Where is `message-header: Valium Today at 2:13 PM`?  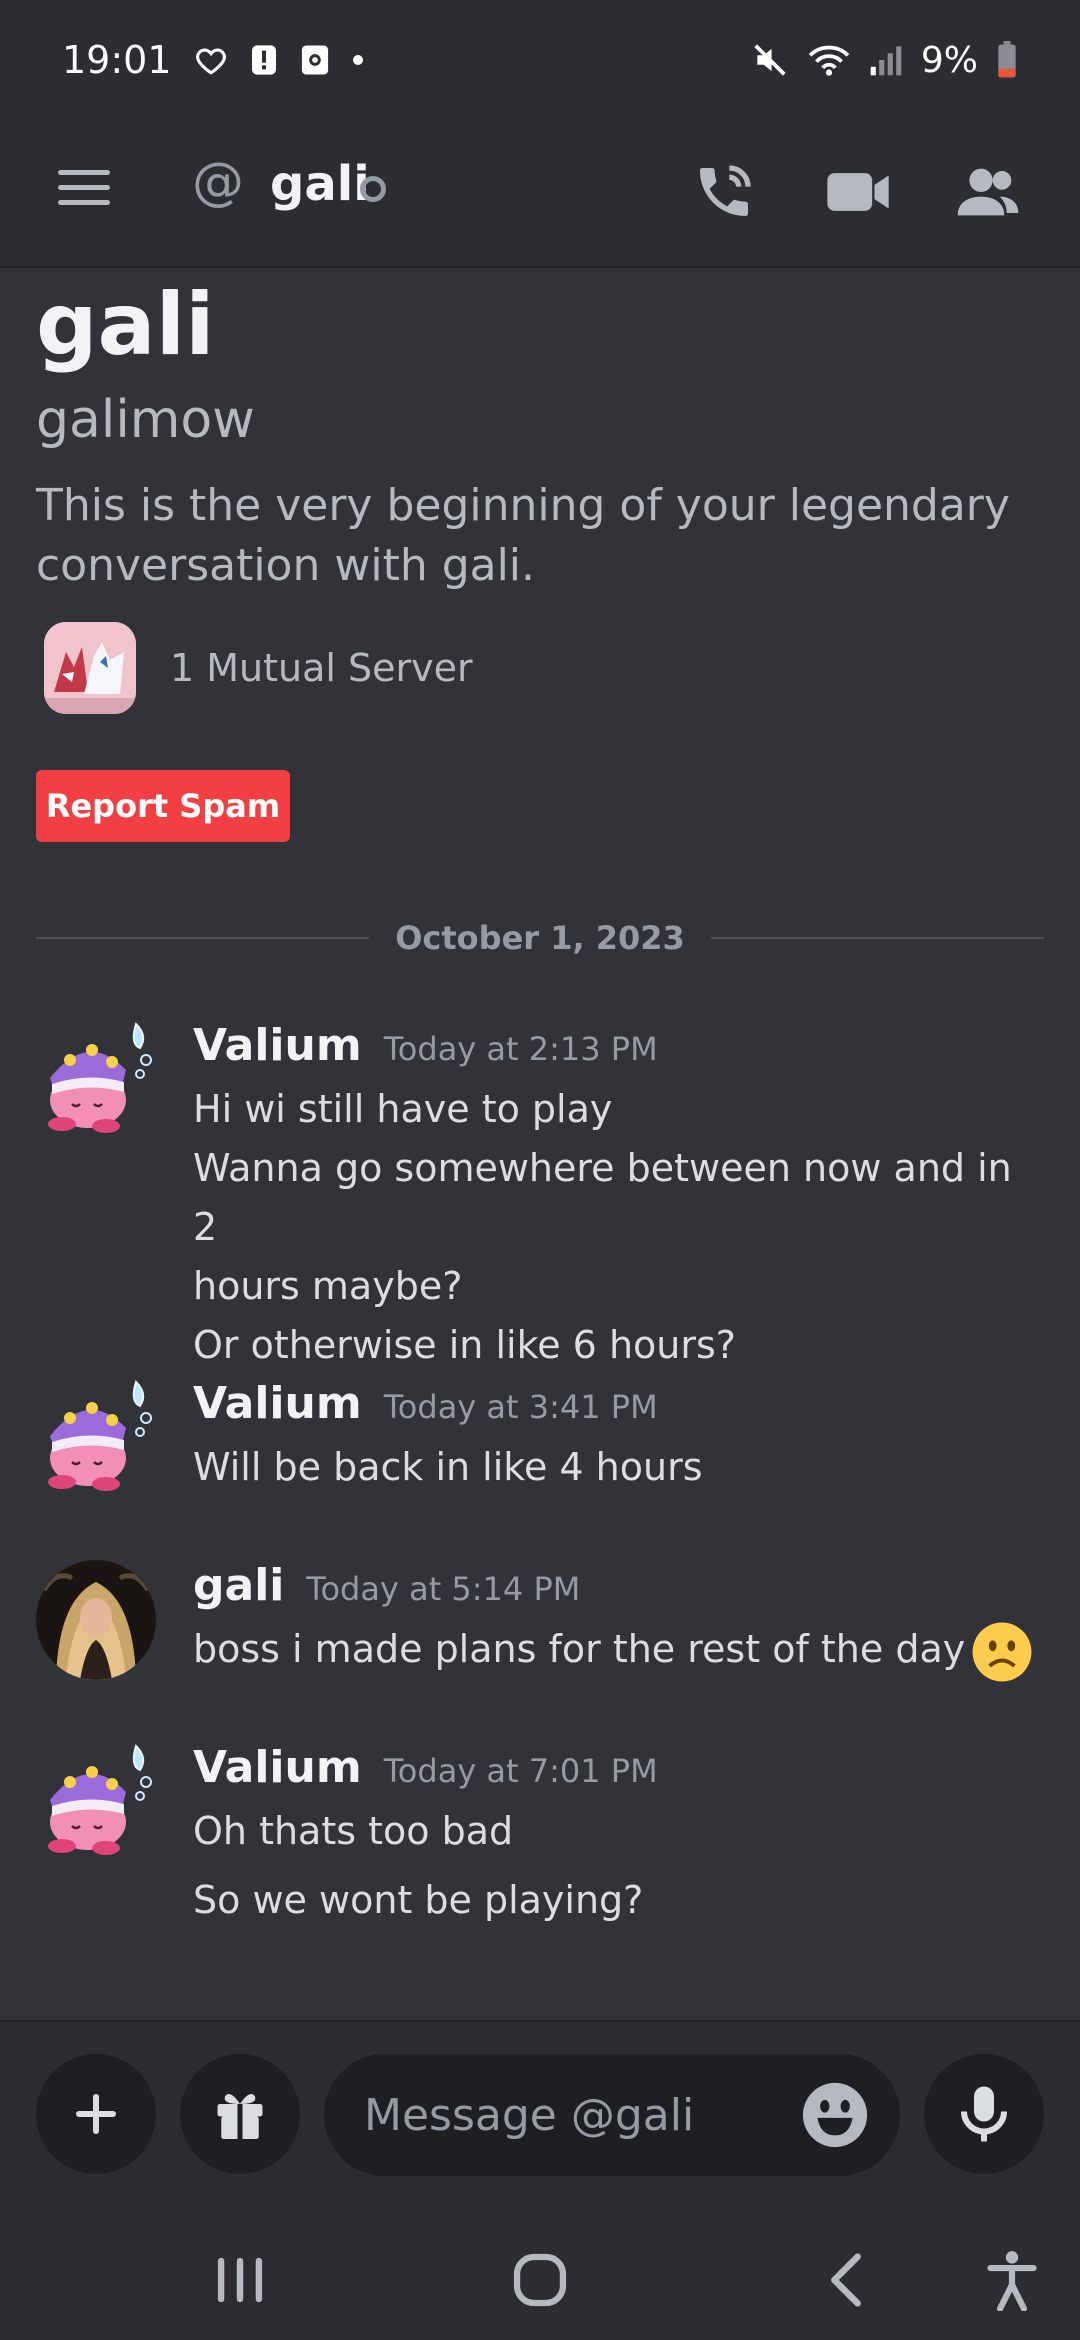 message-header: Valium Today at 2:13 PM is located at coordinates (618, 1050).